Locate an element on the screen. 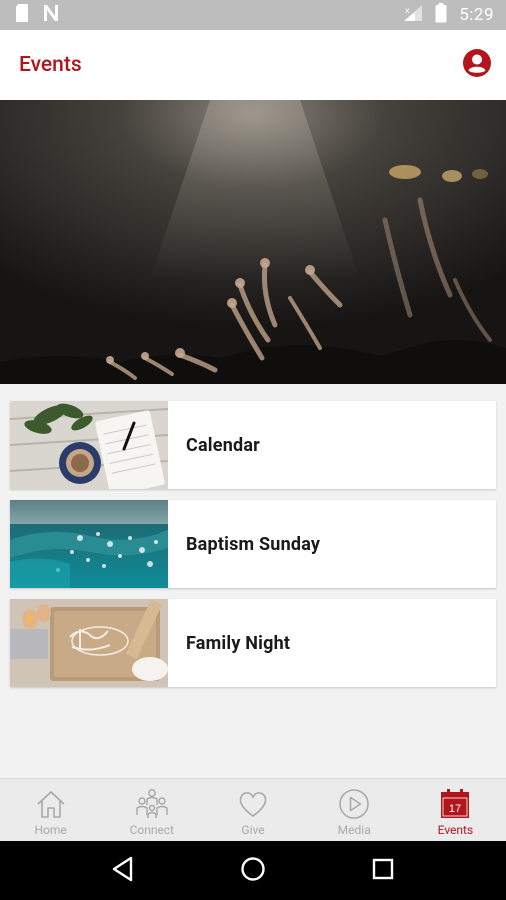 The image size is (506, 900). event-label: Calendar is located at coordinates (223, 445).